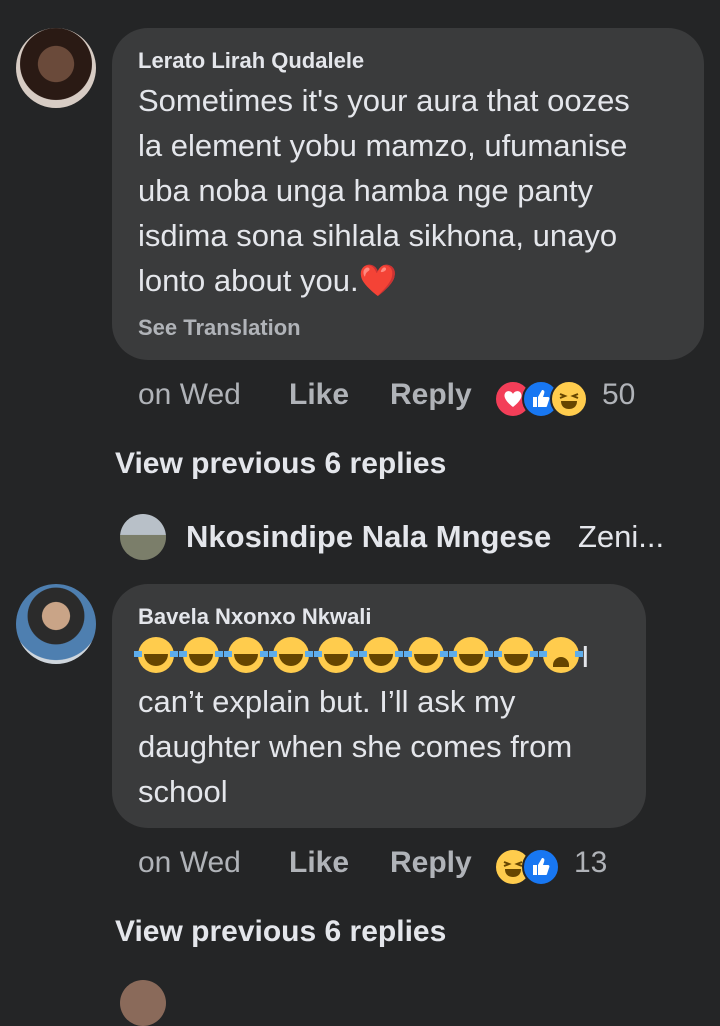  I want to click on comment-line: lonto about you.❤️, so click(268, 280).